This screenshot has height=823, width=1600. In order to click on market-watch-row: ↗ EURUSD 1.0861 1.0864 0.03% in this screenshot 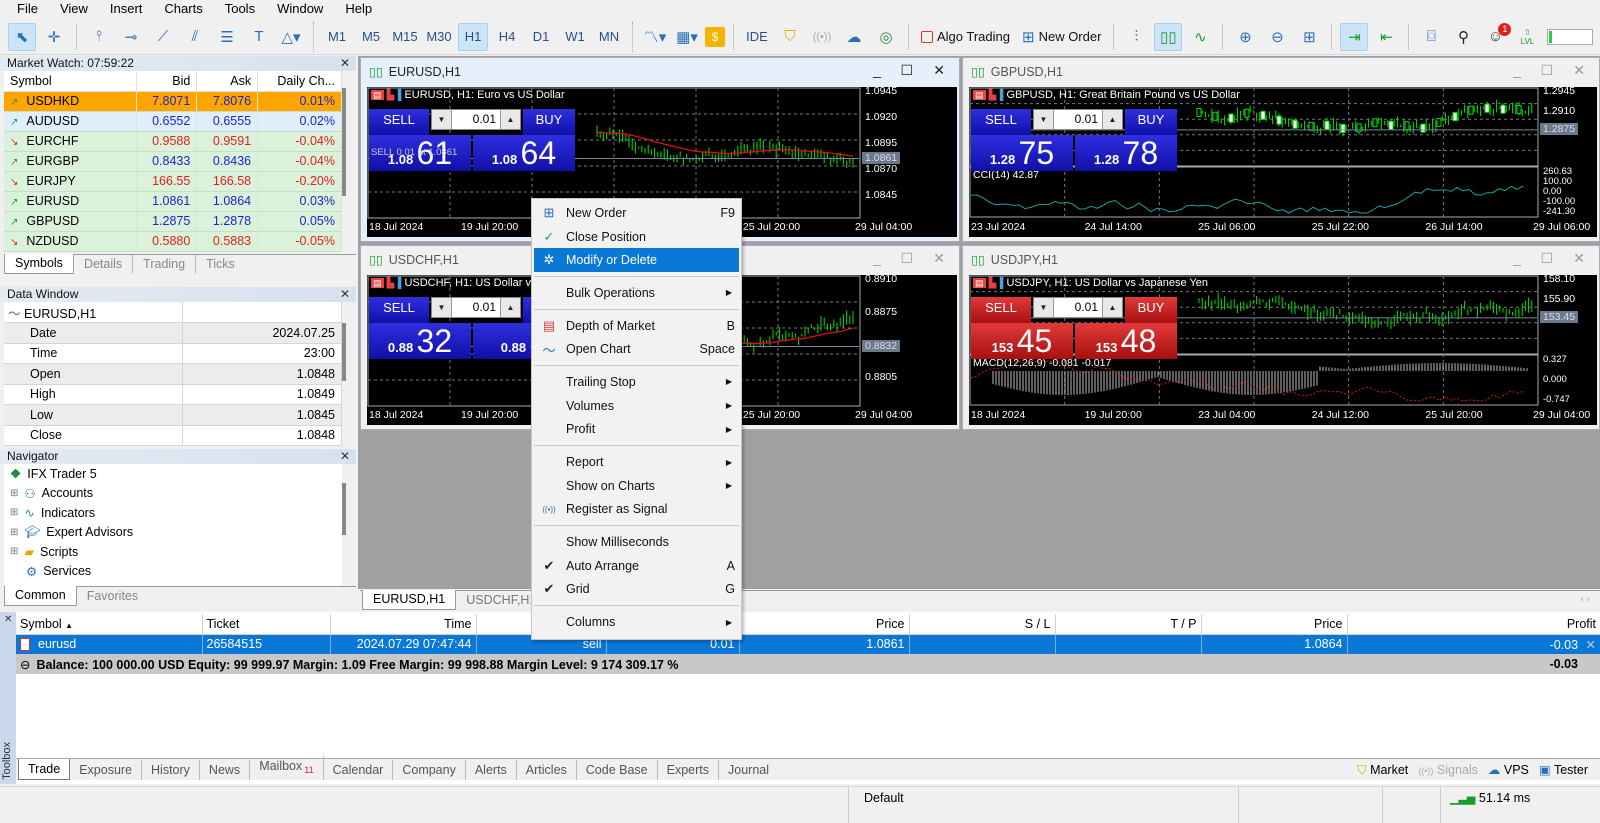, I will do `click(173, 201)`.